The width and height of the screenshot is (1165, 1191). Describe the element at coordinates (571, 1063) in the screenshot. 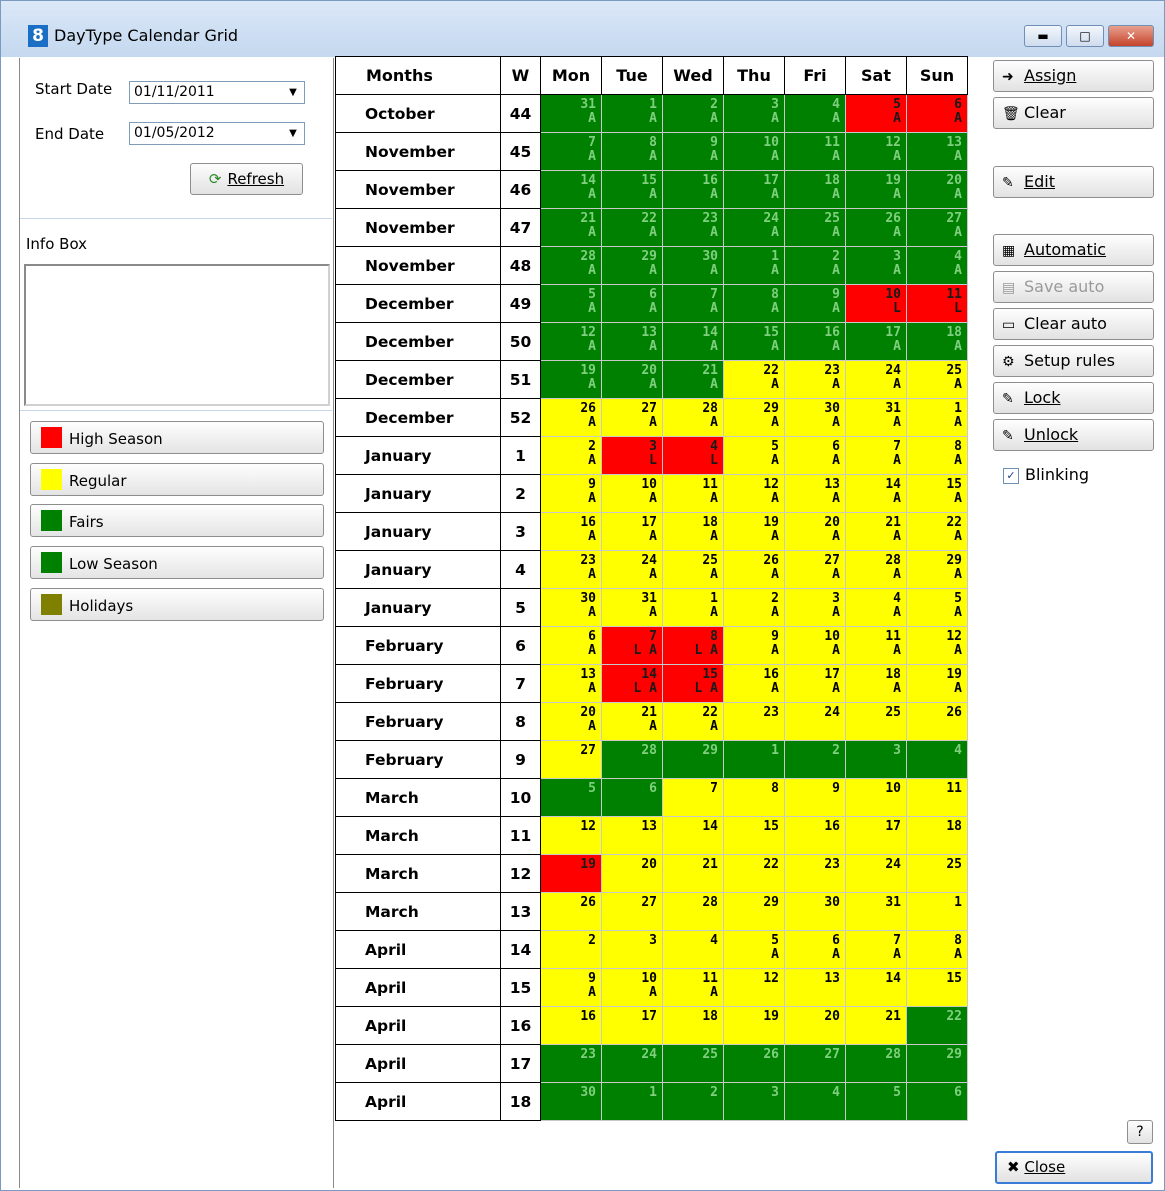

I see `day-cell: 23` at that location.